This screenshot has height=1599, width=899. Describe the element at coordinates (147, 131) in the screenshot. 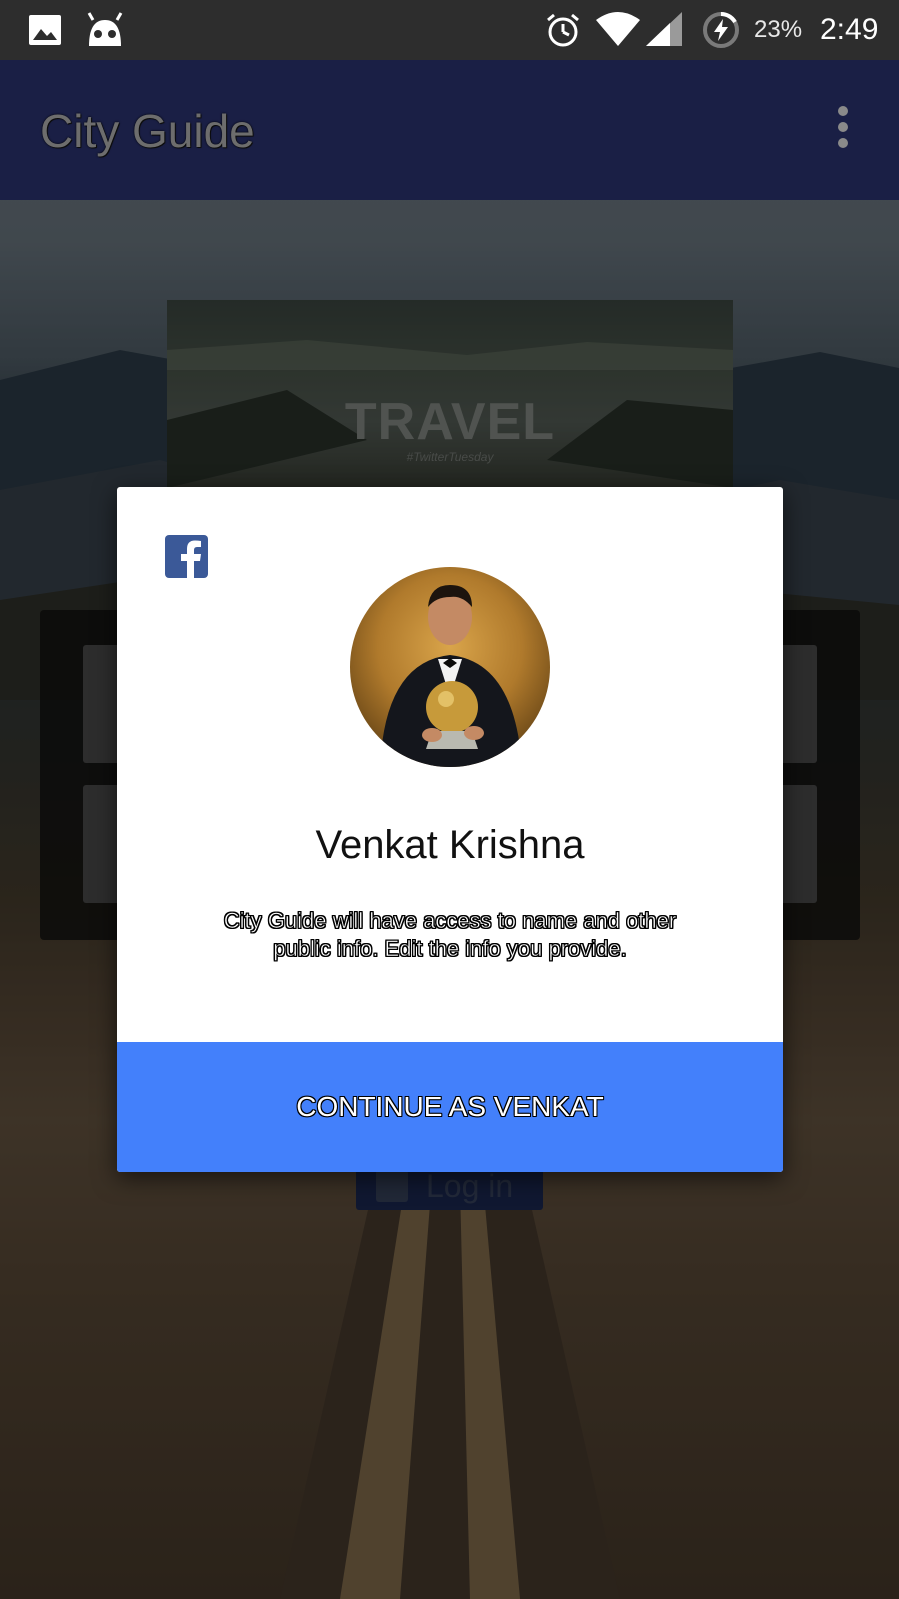

I see `app-title: City Guide` at that location.